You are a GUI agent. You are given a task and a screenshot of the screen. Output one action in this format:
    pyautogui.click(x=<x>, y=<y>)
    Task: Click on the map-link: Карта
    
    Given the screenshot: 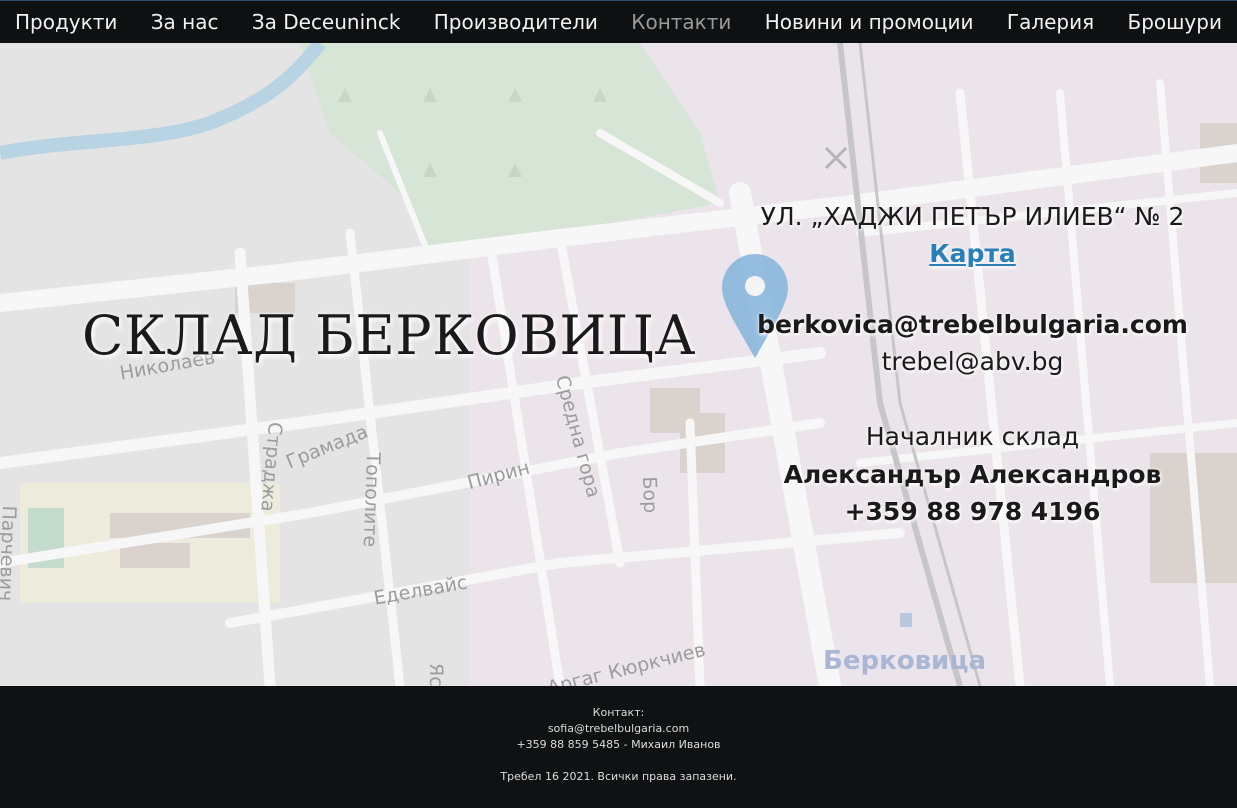 What is the action you would take?
    pyautogui.click(x=972, y=254)
    